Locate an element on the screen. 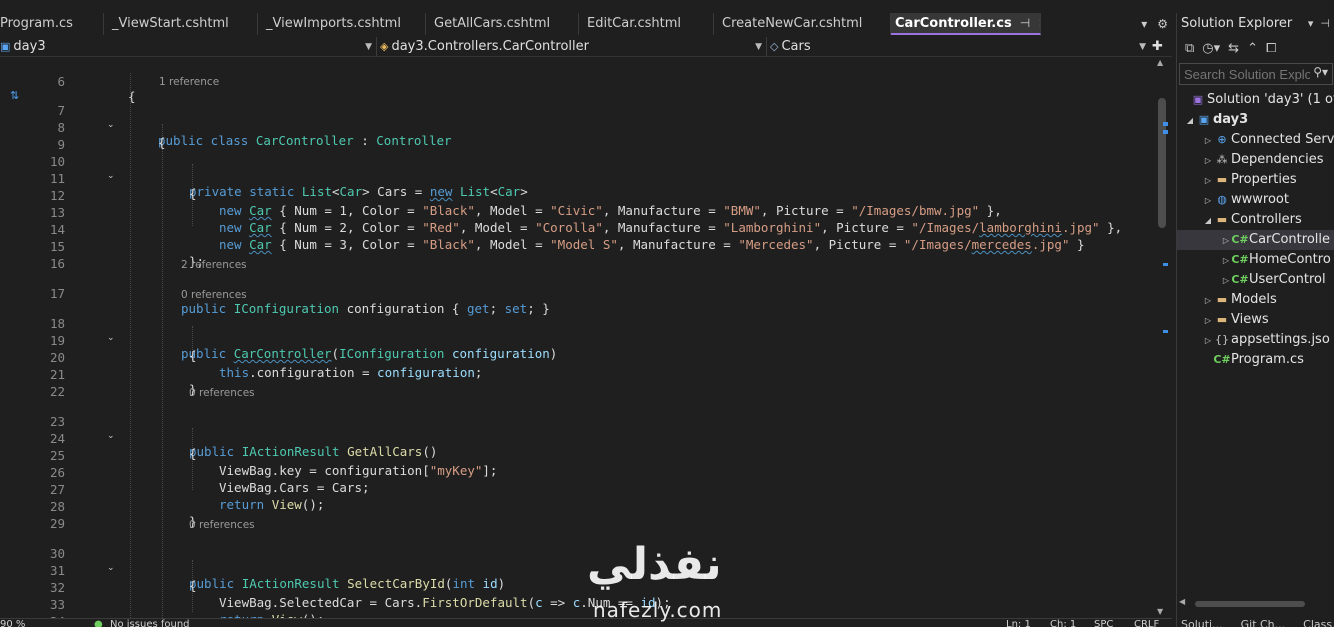 The width and height of the screenshot is (1334, 627). tree-item-appsettings: ▷{} appsettings.jso is located at coordinates (1268, 340).